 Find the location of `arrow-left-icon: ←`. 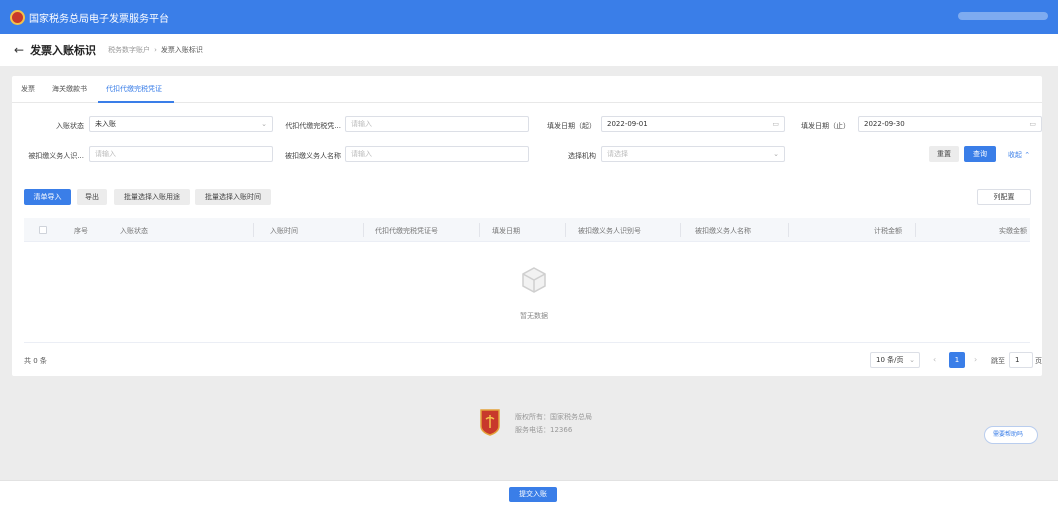

arrow-left-icon: ← is located at coordinates (19, 50).